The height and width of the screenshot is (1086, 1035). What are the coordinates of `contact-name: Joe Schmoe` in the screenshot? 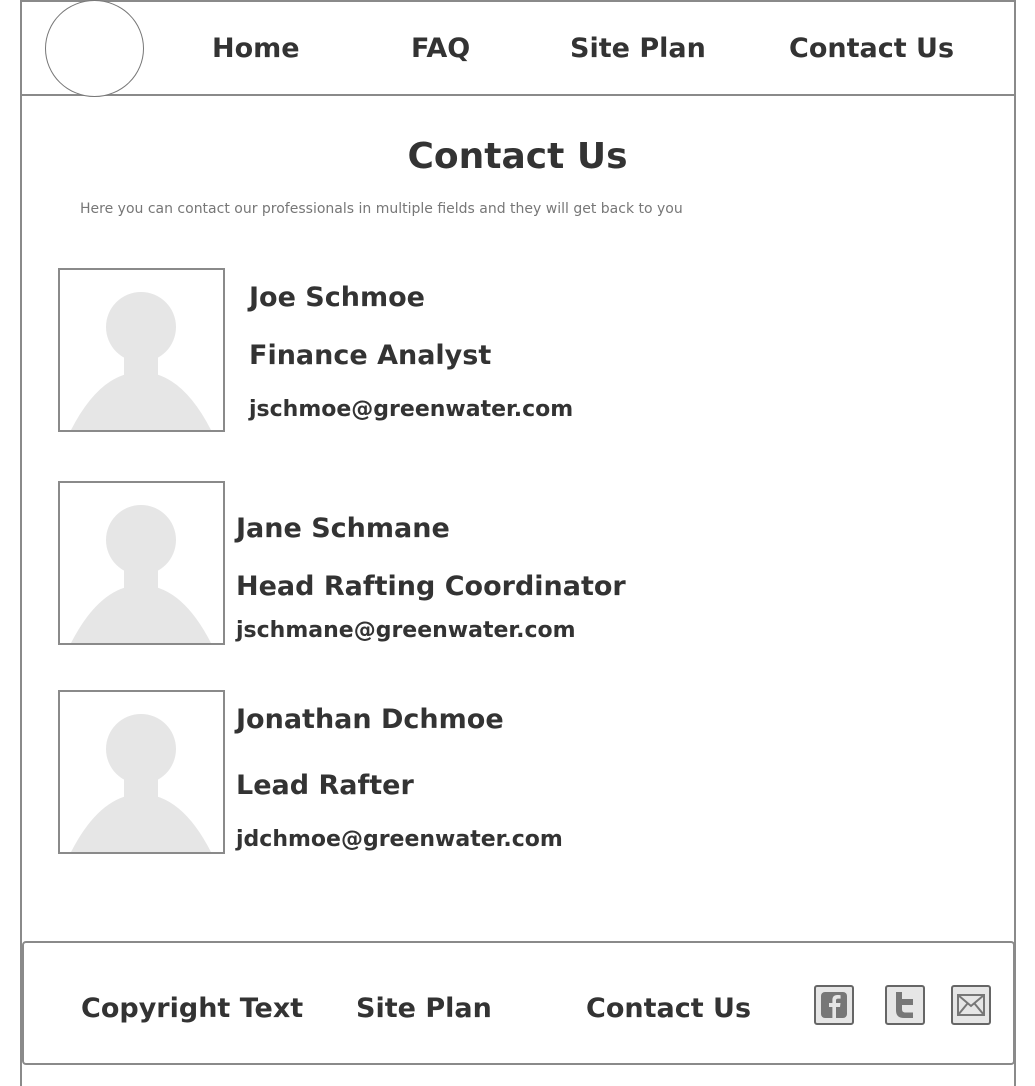 It's located at (337, 297).